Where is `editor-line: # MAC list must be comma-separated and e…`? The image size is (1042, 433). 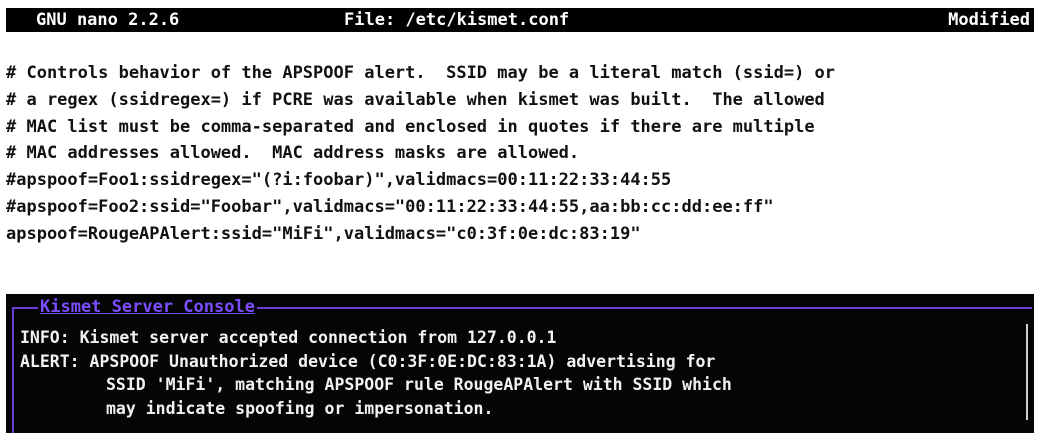 editor-line: # MAC list must be comma-separated and e… is located at coordinates (520, 127).